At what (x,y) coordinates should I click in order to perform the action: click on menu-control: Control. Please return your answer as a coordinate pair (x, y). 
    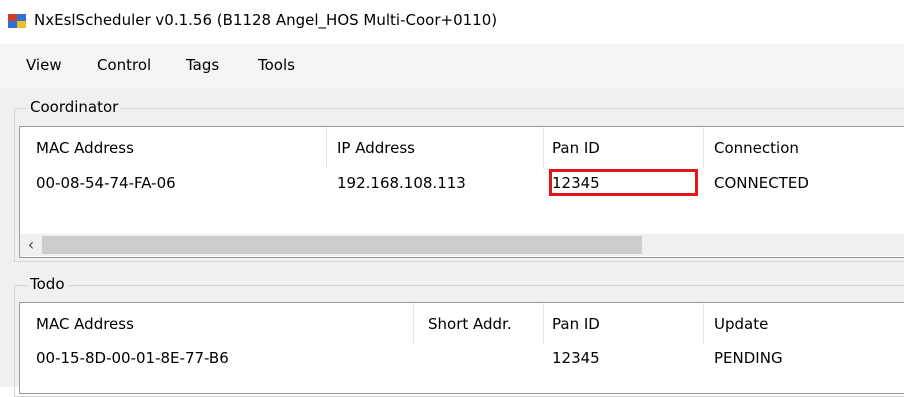
    Looking at the image, I should click on (124, 65).